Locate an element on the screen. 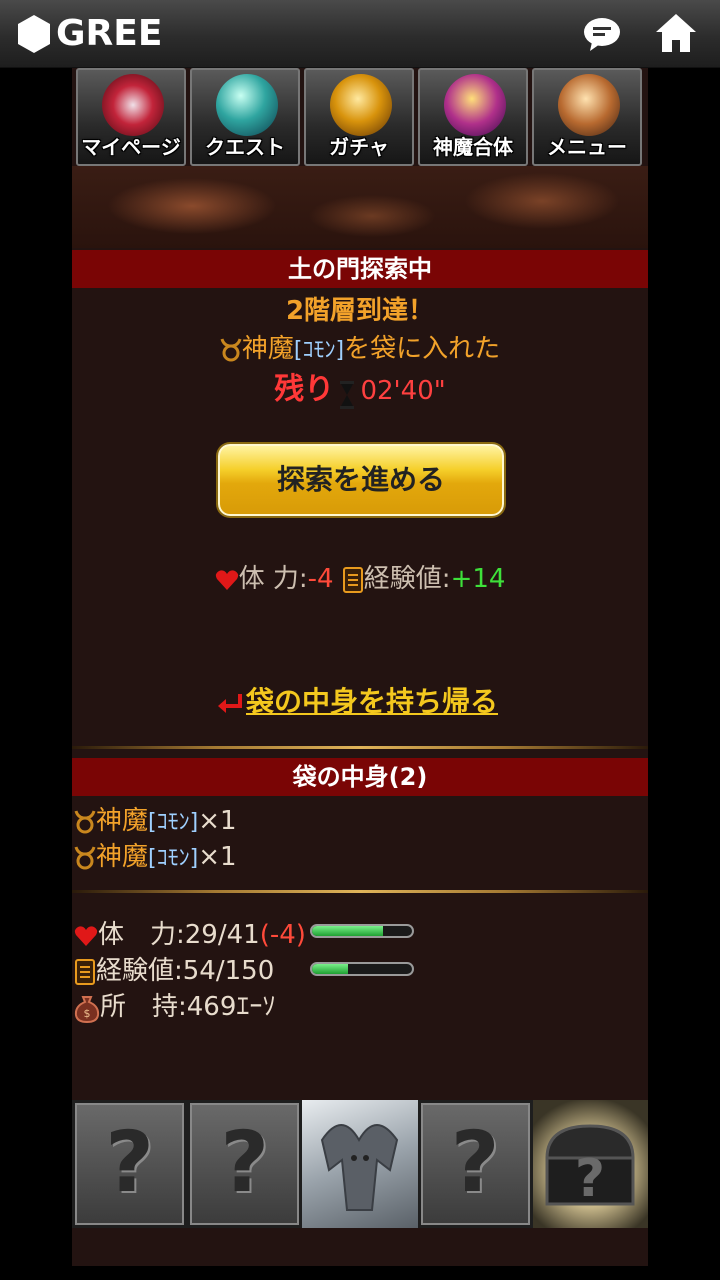  remaining-time: 02'40" is located at coordinates (403, 391).